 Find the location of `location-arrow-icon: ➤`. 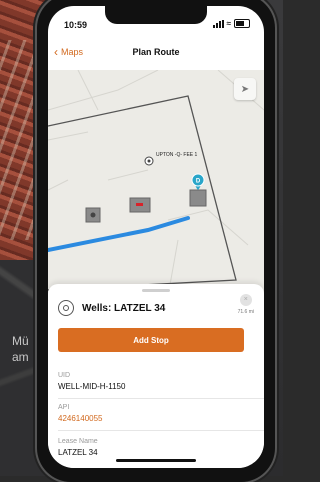

location-arrow-icon: ➤ is located at coordinates (245, 89).